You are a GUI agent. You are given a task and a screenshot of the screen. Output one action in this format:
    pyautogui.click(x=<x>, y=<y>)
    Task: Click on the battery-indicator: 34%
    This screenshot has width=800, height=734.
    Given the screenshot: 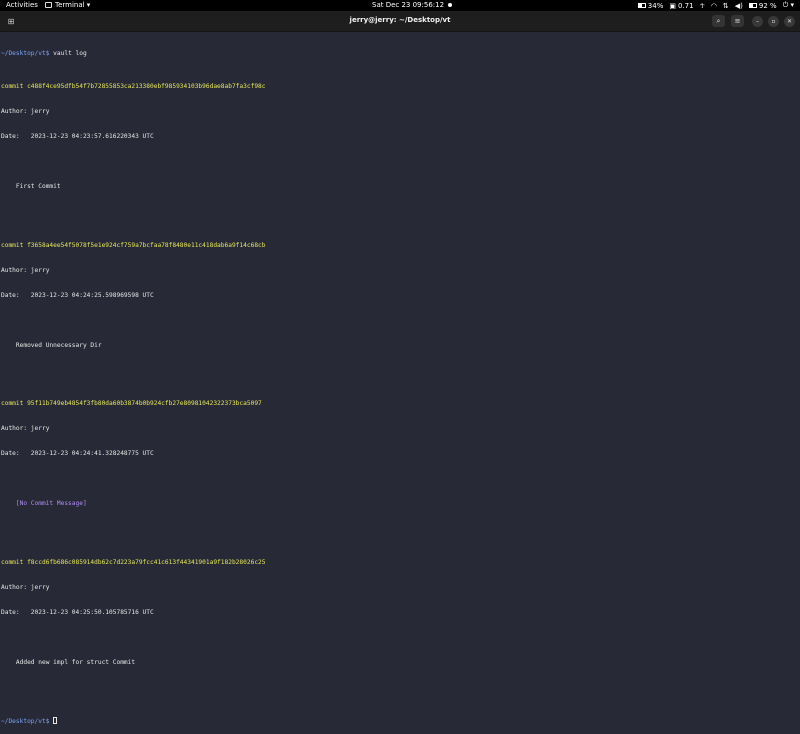 What is the action you would take?
    pyautogui.click(x=650, y=5)
    